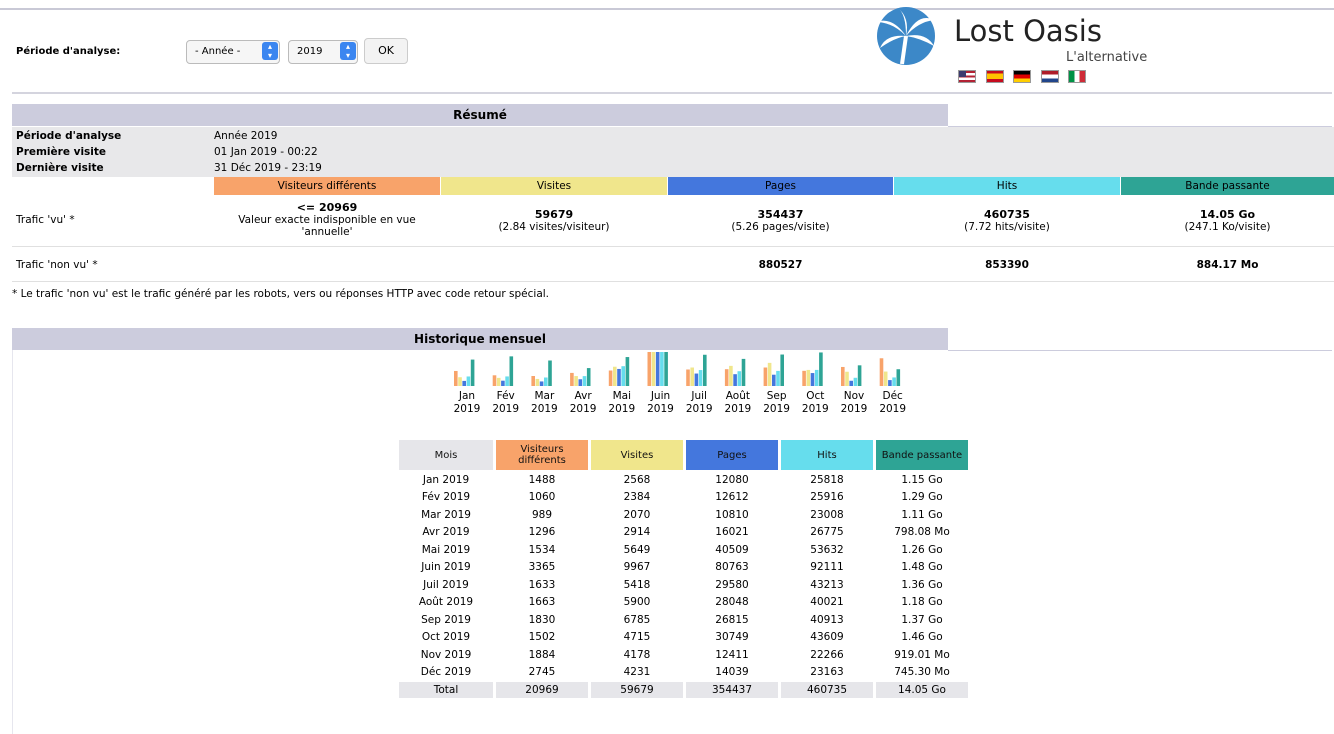  Describe the element at coordinates (218, 51) in the screenshot. I see `period-select-value: - Année -` at that location.